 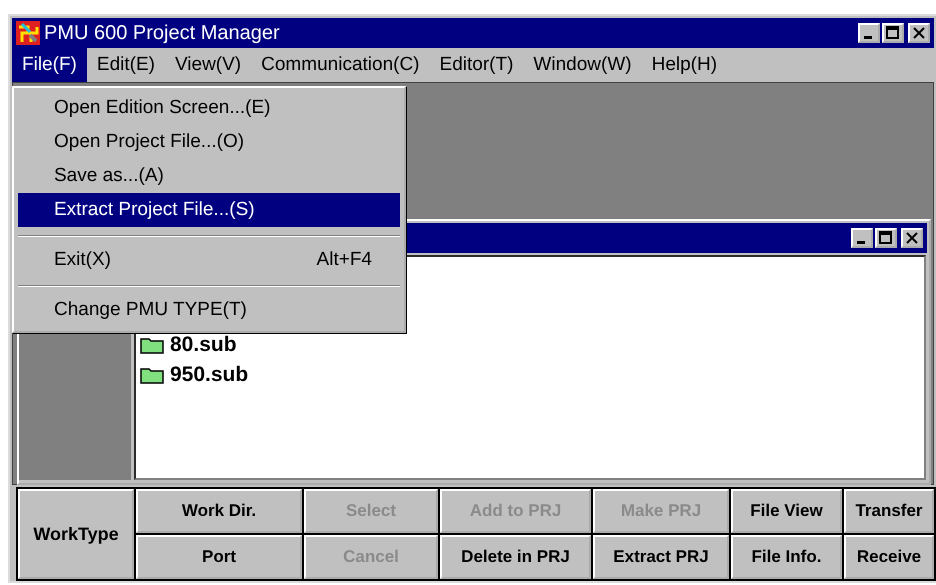 What do you see at coordinates (219, 557) in the screenshot?
I see `panel-button: Port` at bounding box center [219, 557].